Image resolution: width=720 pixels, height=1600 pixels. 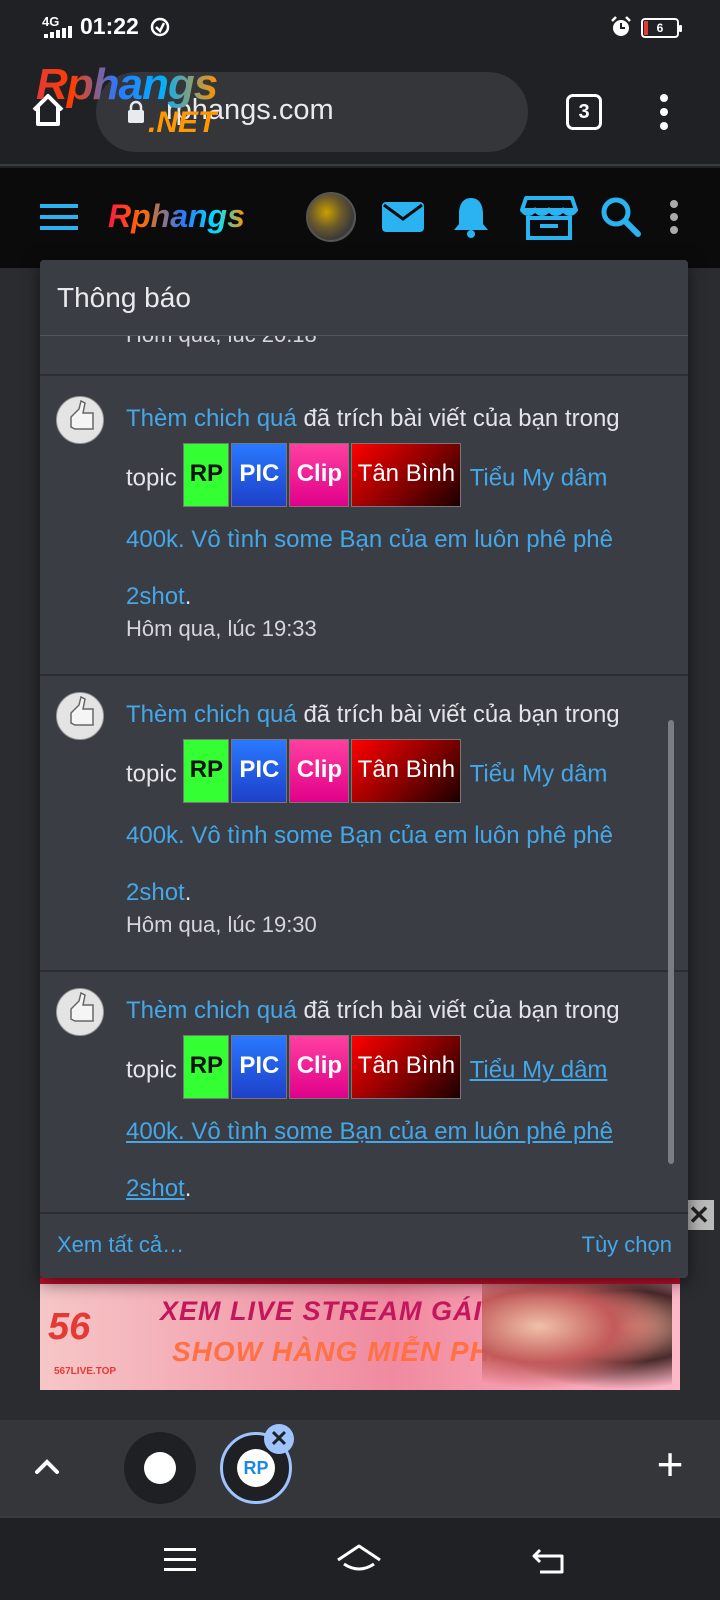 What do you see at coordinates (621, 217) in the screenshot?
I see `search-icon` at bounding box center [621, 217].